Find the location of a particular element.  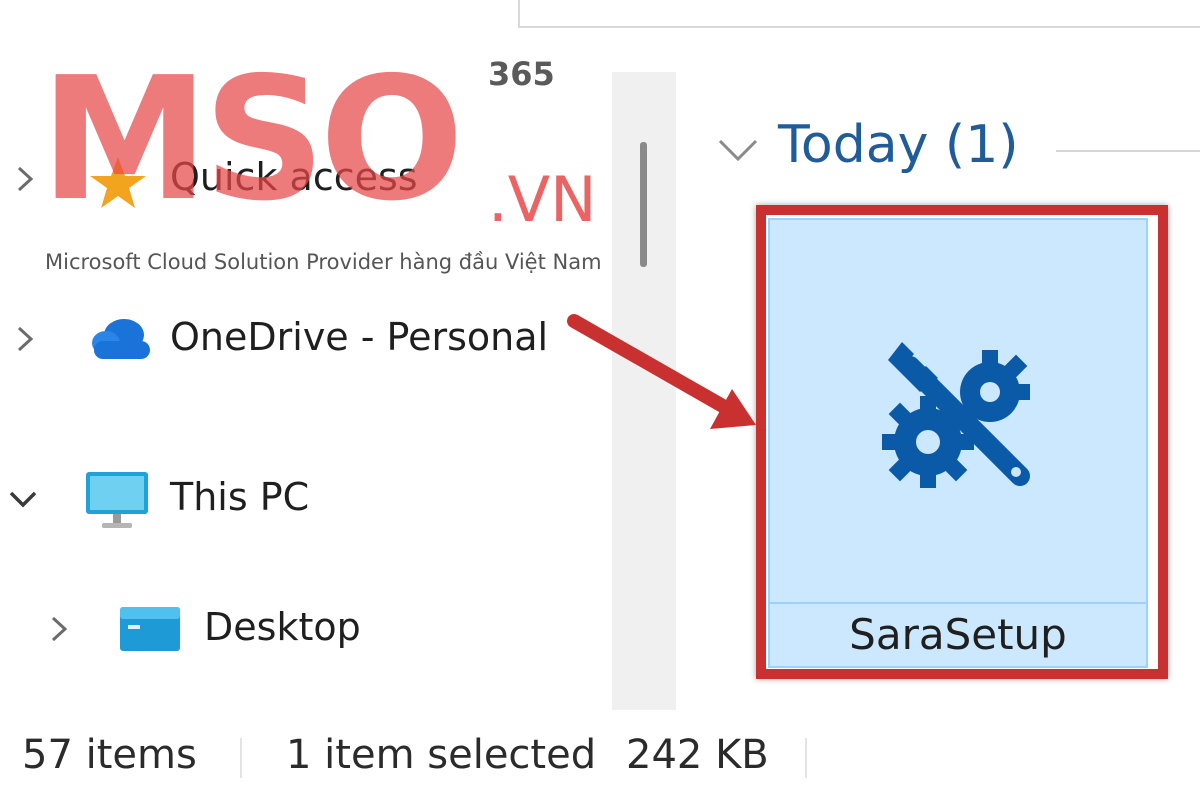

watermark-brand: MSO is located at coordinates (252, 140).